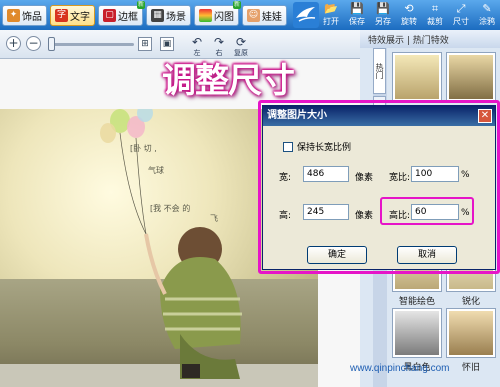 Image resolution: width=500 pixels, height=387 pixels. I want to click on height-ratio-unit: %, so click(465, 213).